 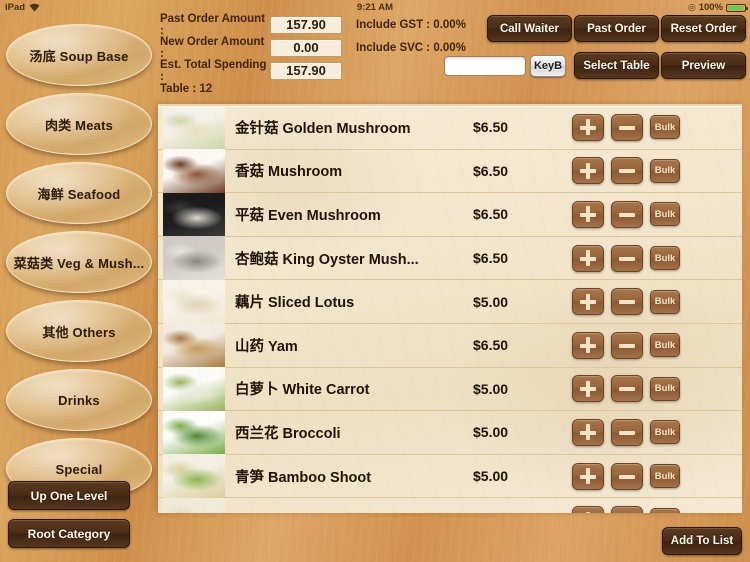 I want to click on sidebar-category-5: 其他 Others, so click(x=79, y=331).